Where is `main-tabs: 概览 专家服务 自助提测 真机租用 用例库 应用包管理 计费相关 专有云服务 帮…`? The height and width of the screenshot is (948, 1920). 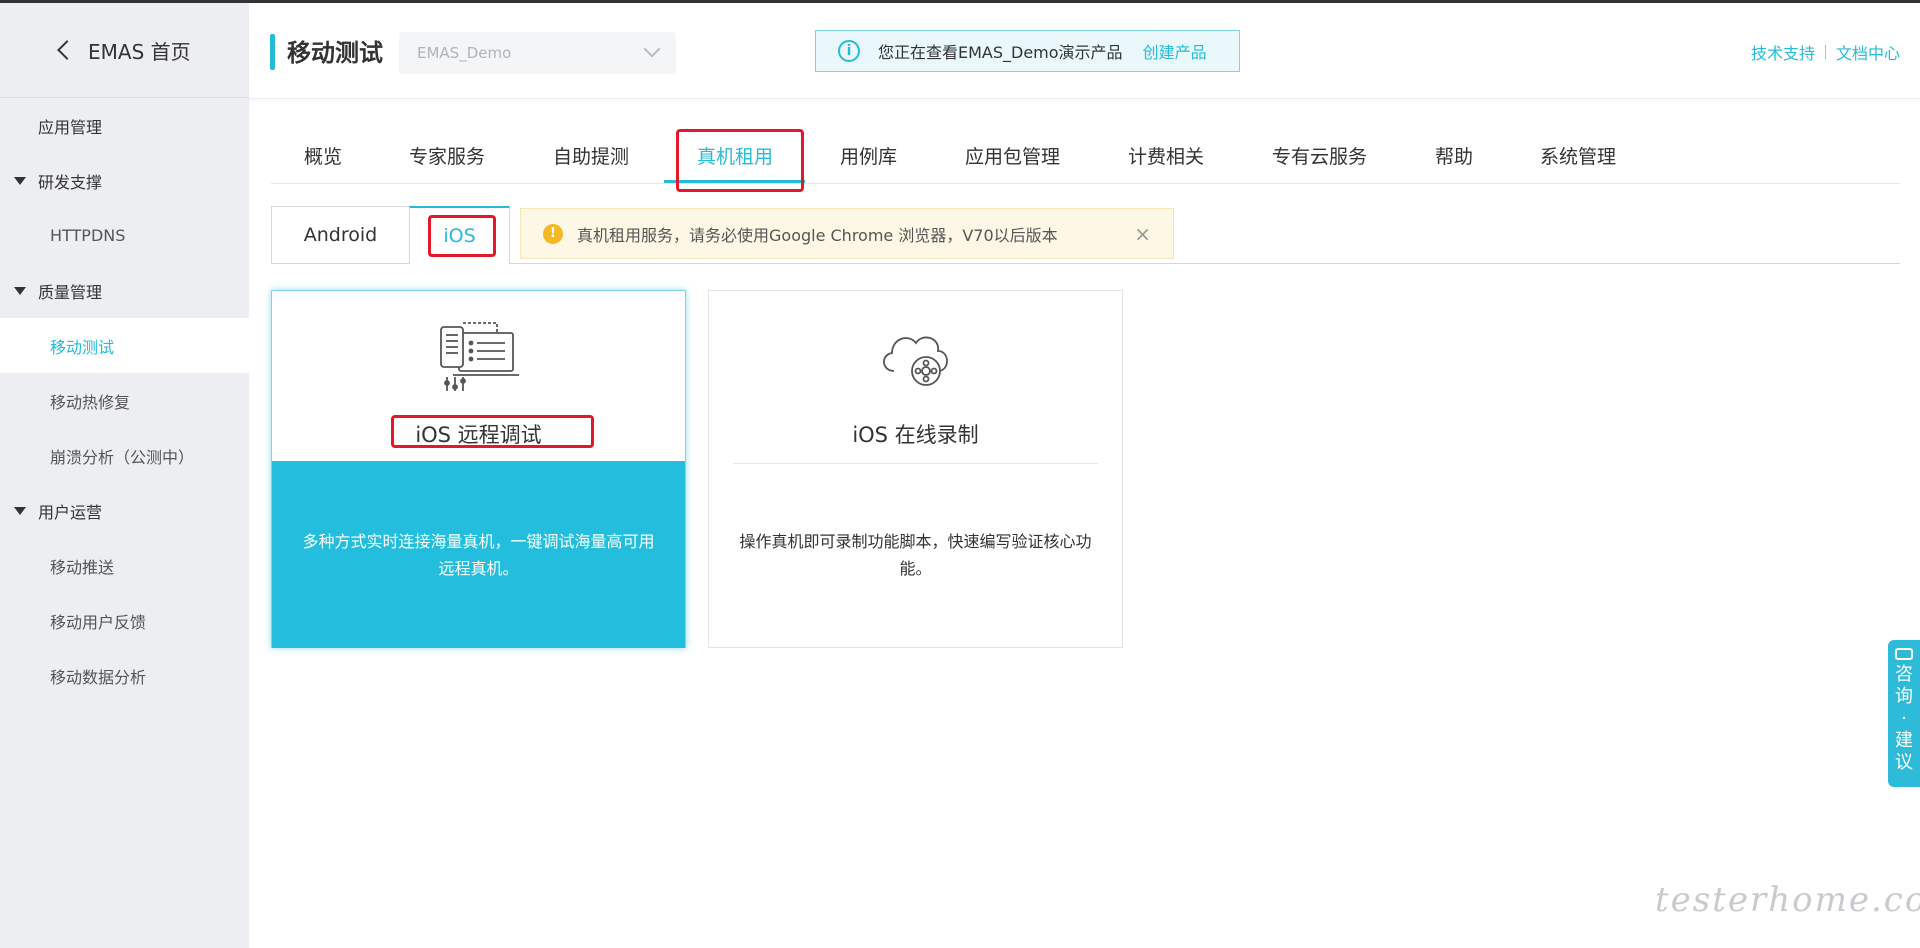 main-tabs: 概览 专家服务 自助提测 真机租用 用例库 应用包管理 计费相关 专有云服务 帮… is located at coordinates (1085, 157).